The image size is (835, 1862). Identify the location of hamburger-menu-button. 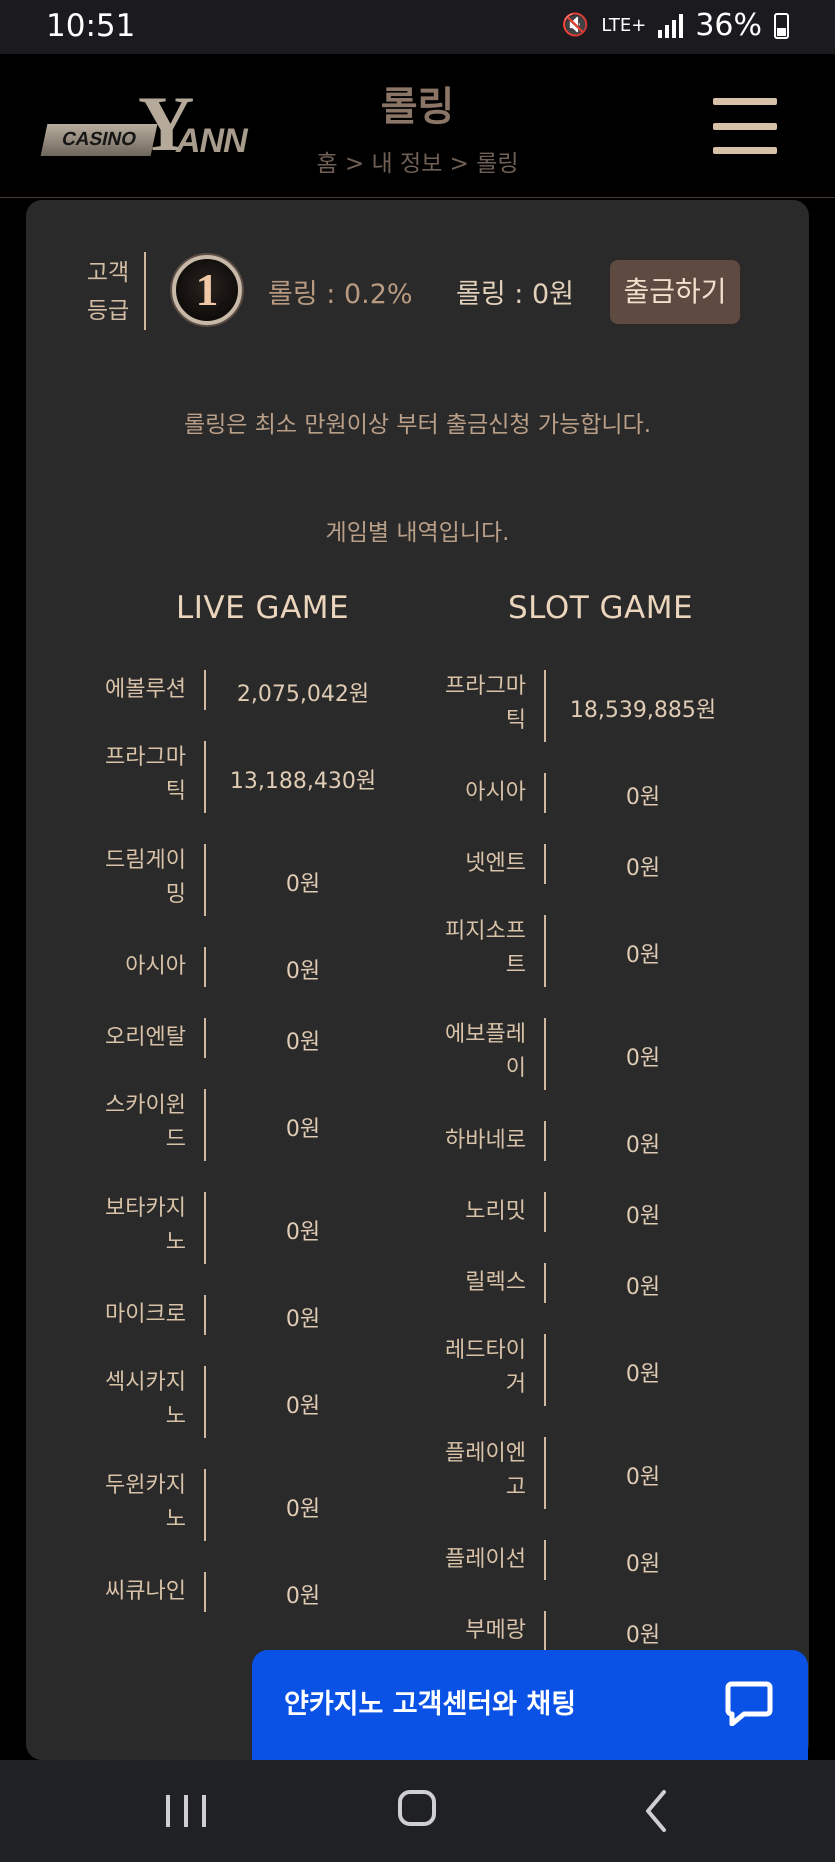
(745, 126).